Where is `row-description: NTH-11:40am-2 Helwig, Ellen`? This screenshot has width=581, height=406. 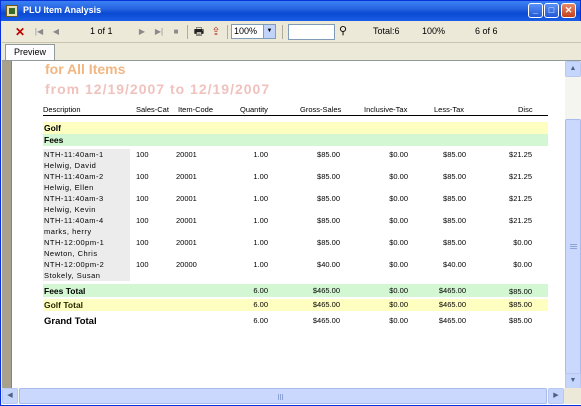
row-description: NTH-11:40am-2 Helwig, Ellen is located at coordinates (86, 182).